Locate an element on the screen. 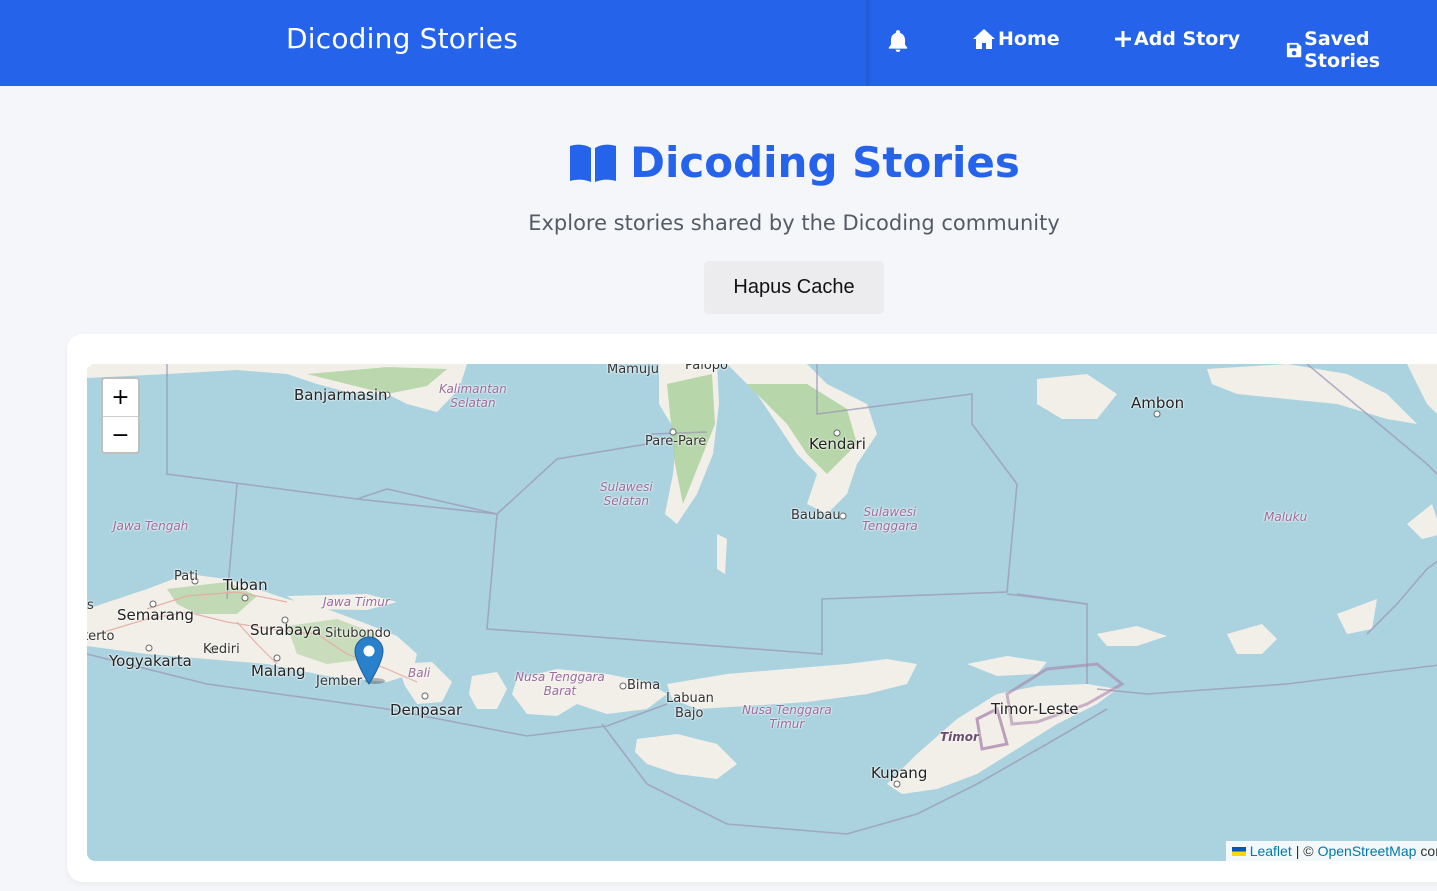 This screenshot has width=1437, height=891. nav-saved-stories-label: Saved Stories is located at coordinates (1342, 50).